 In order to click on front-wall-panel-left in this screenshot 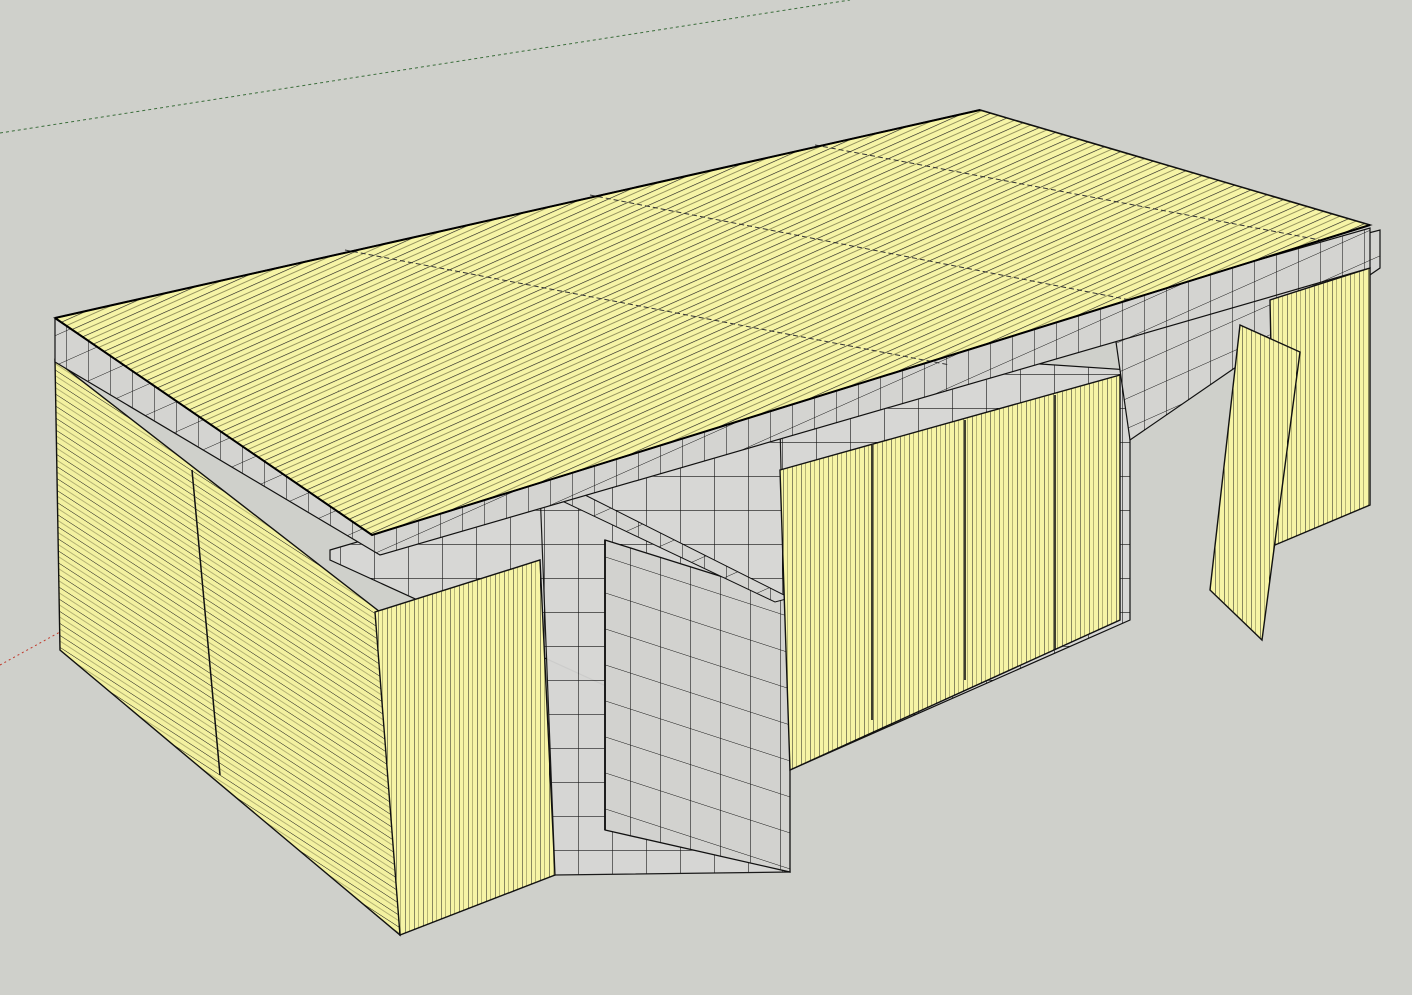, I will do `click(465, 747)`.